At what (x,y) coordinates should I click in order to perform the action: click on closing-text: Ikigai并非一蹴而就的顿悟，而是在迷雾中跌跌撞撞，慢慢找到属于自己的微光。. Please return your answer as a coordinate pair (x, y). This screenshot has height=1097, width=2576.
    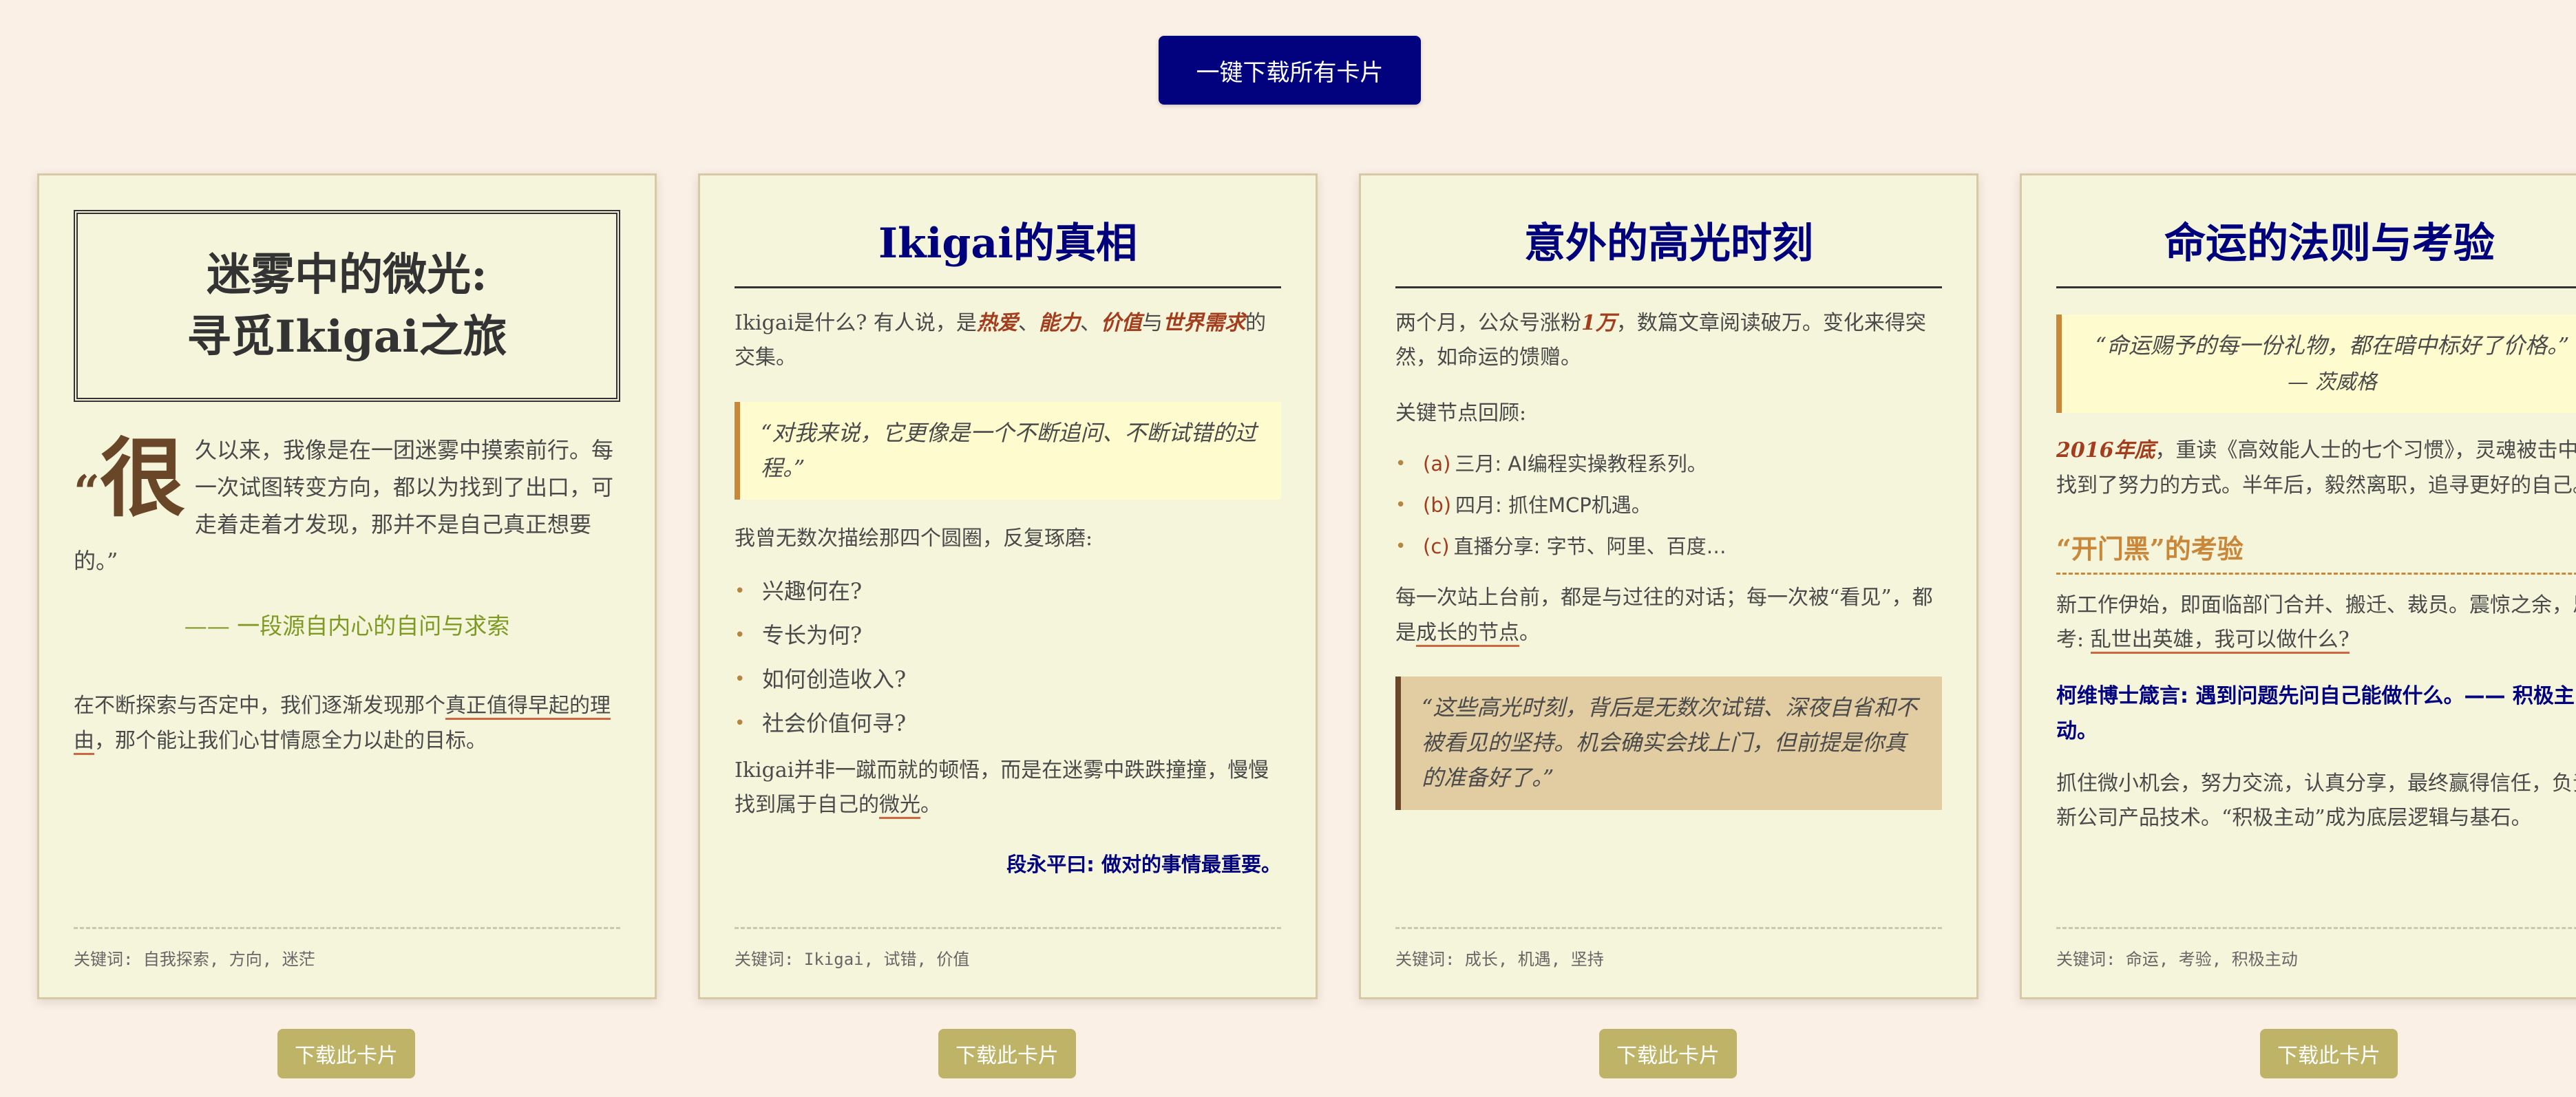
    Looking at the image, I should click on (1008, 788).